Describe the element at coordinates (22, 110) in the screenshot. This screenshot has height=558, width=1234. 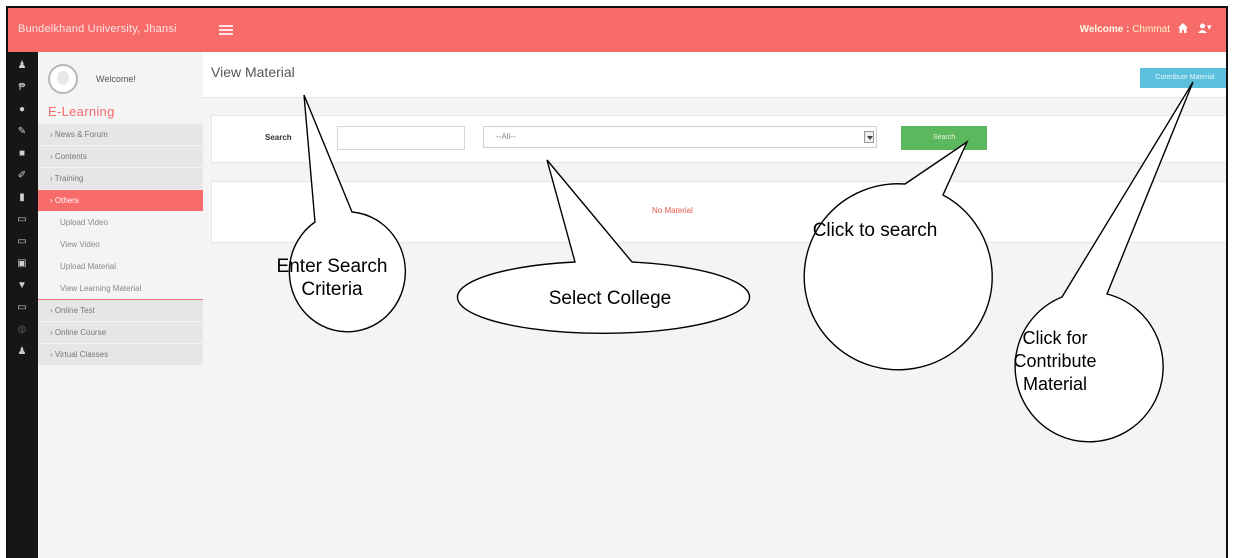
I see `info-icon: ●` at that location.